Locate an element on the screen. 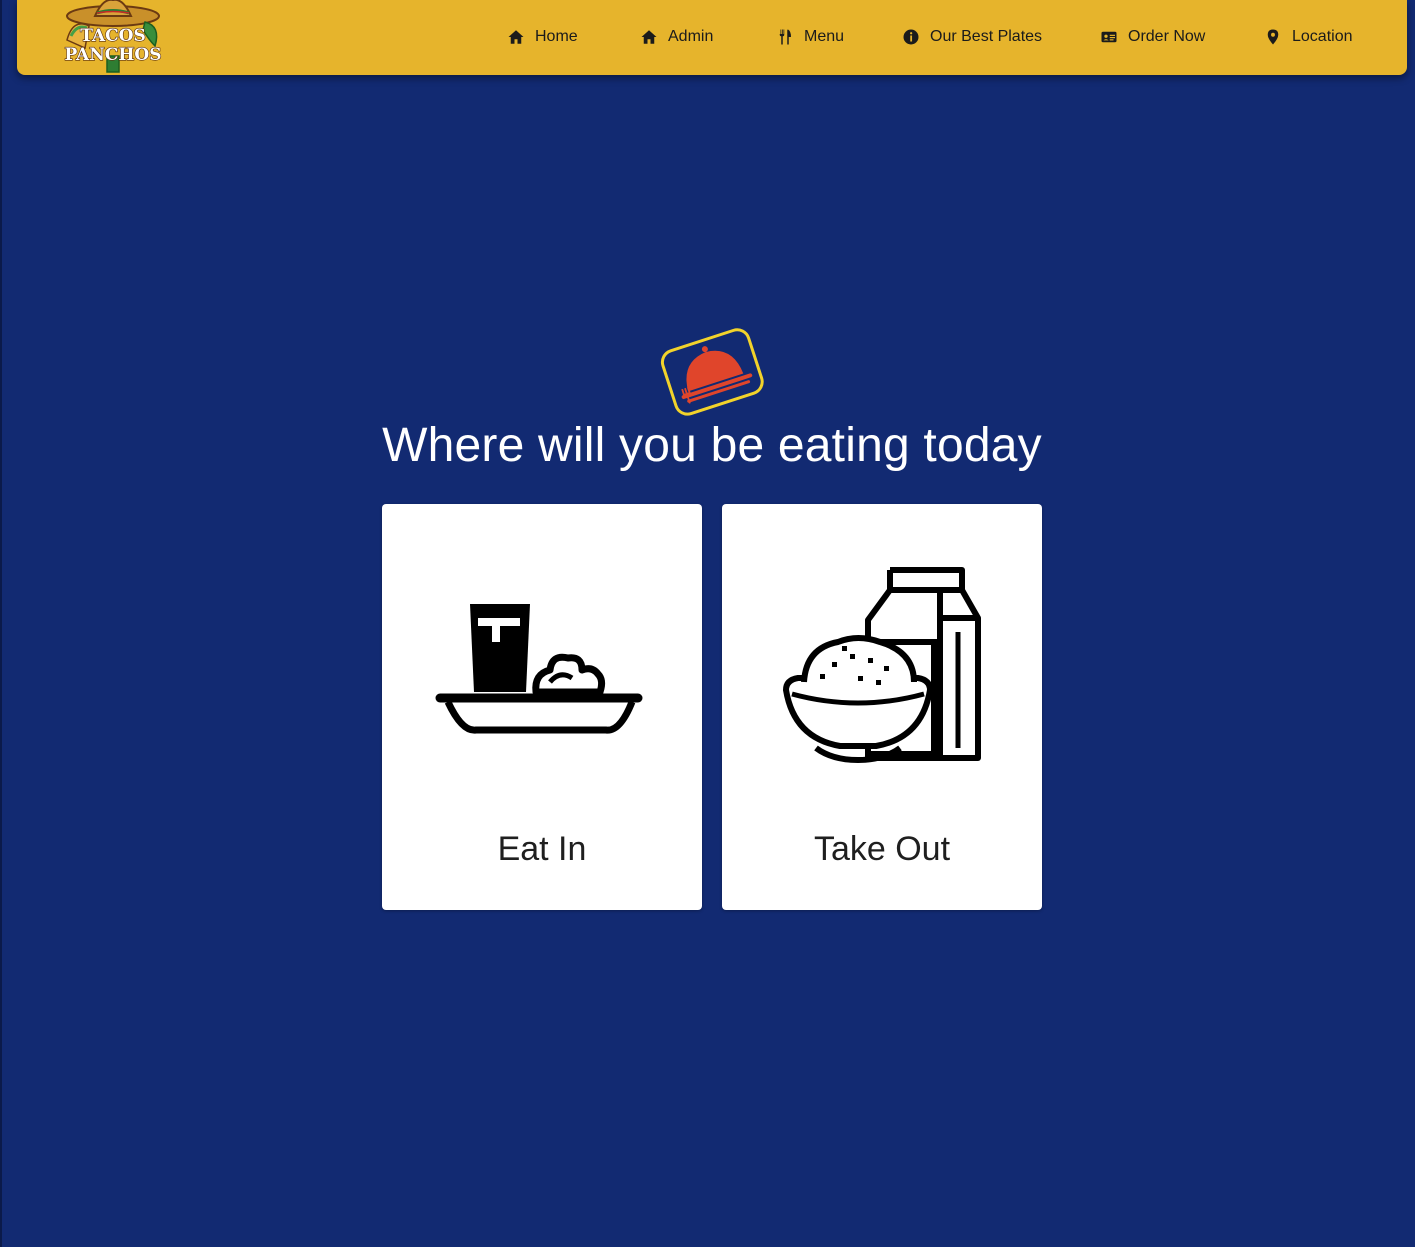 The image size is (1415, 1247). utensils-icon is located at coordinates (785, 37).